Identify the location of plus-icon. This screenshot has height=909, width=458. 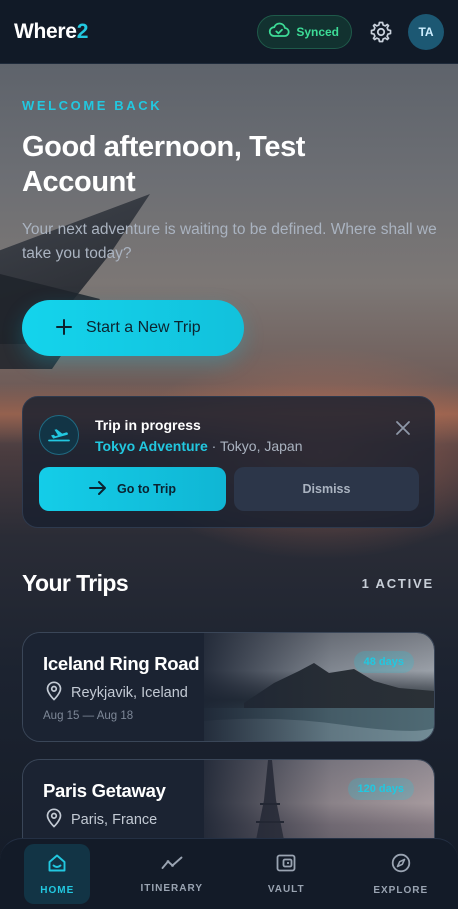
(64, 328).